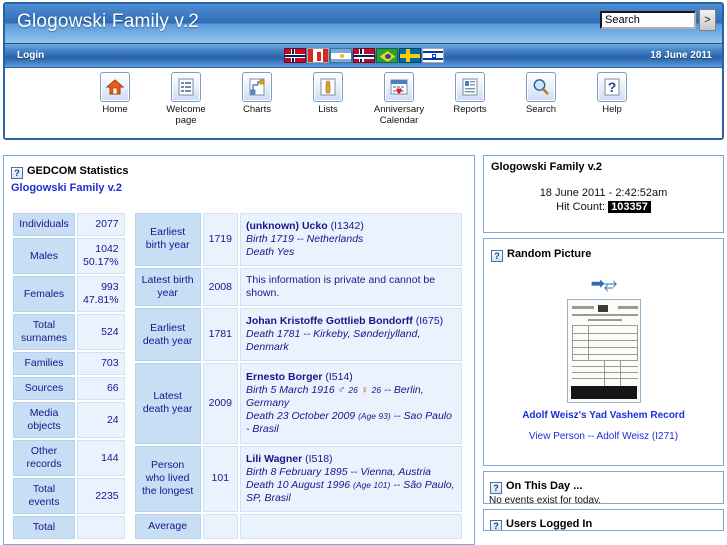  I want to click on nav-item-welcome-page: Welcome page, so click(186, 105).